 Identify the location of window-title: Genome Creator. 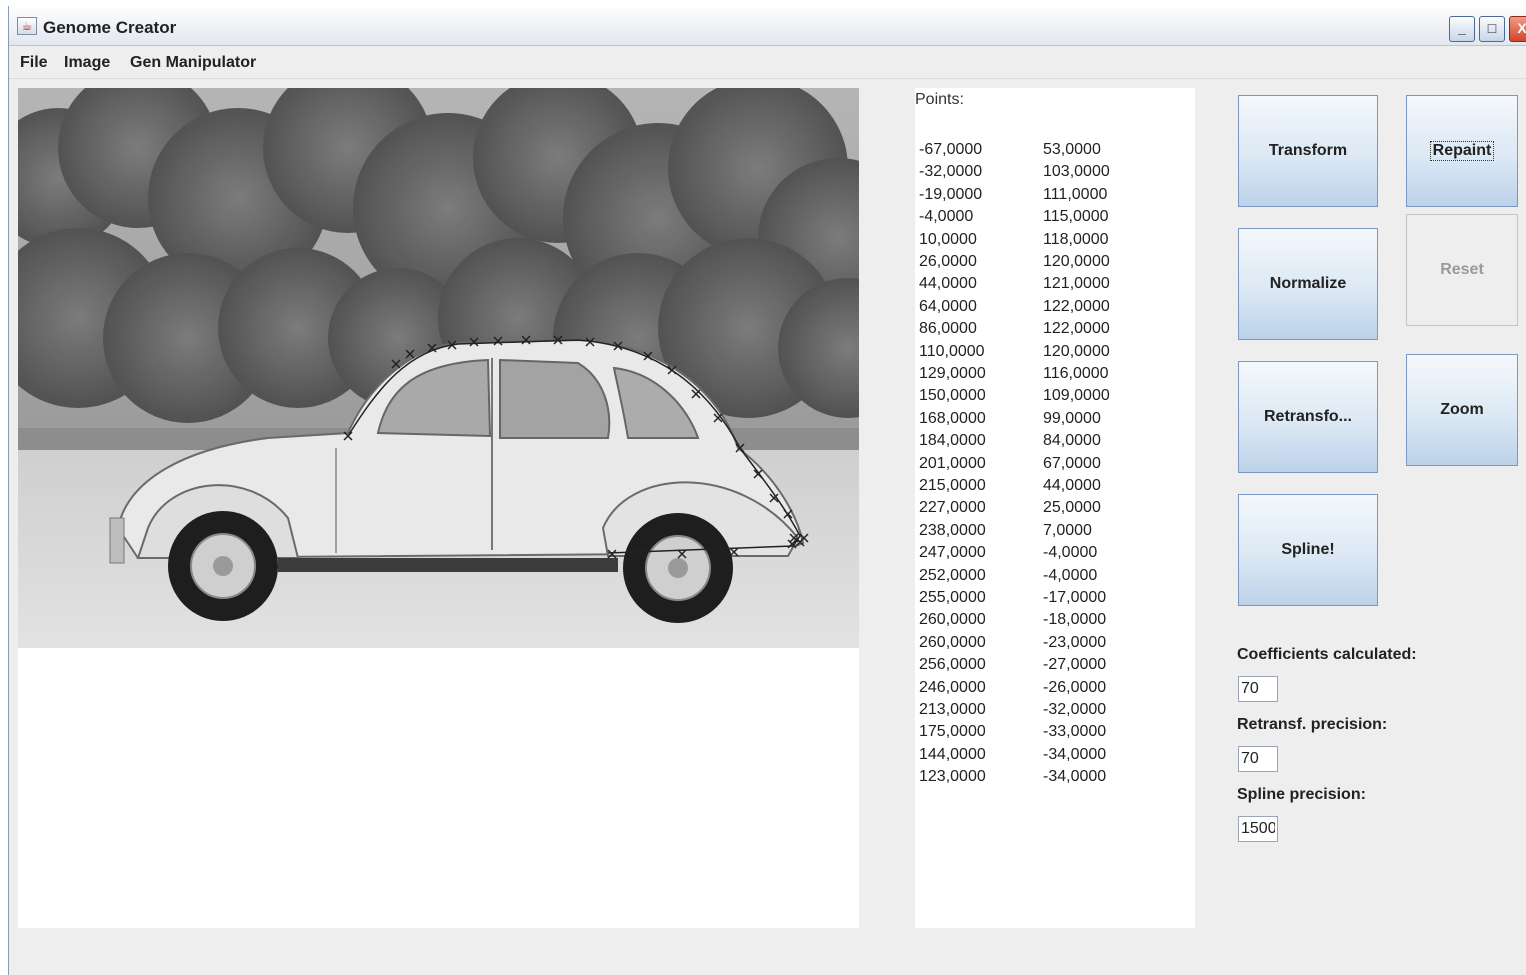
(110, 27).